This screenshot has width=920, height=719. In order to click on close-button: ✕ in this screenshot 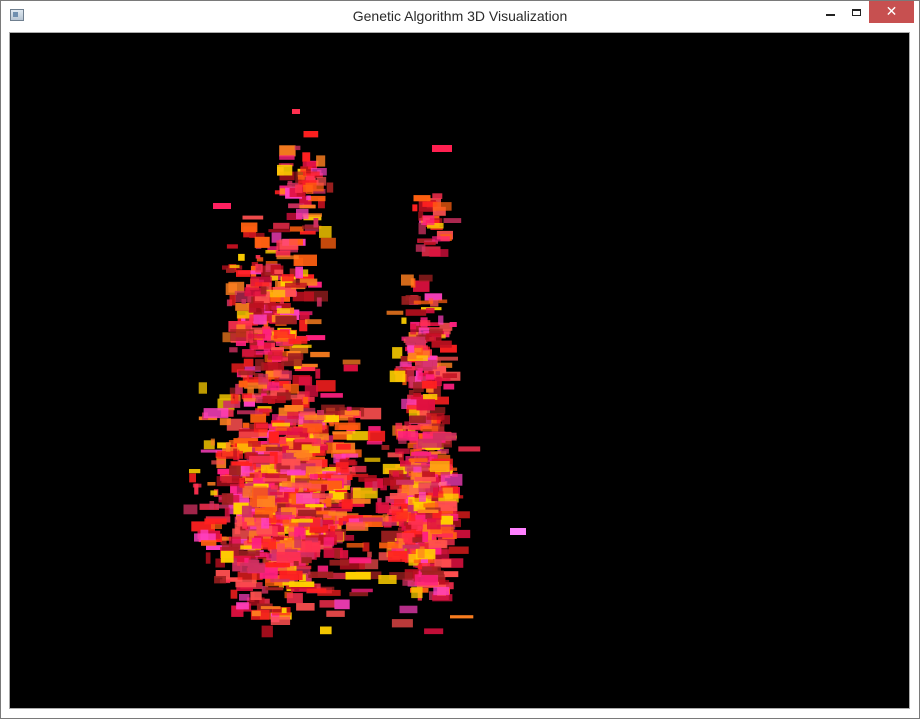, I will do `click(891, 12)`.